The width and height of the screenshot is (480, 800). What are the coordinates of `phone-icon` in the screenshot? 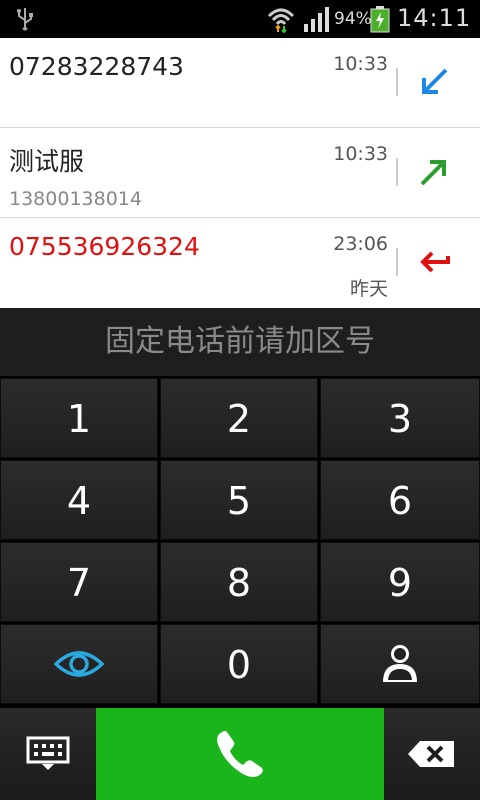 It's located at (240, 754).